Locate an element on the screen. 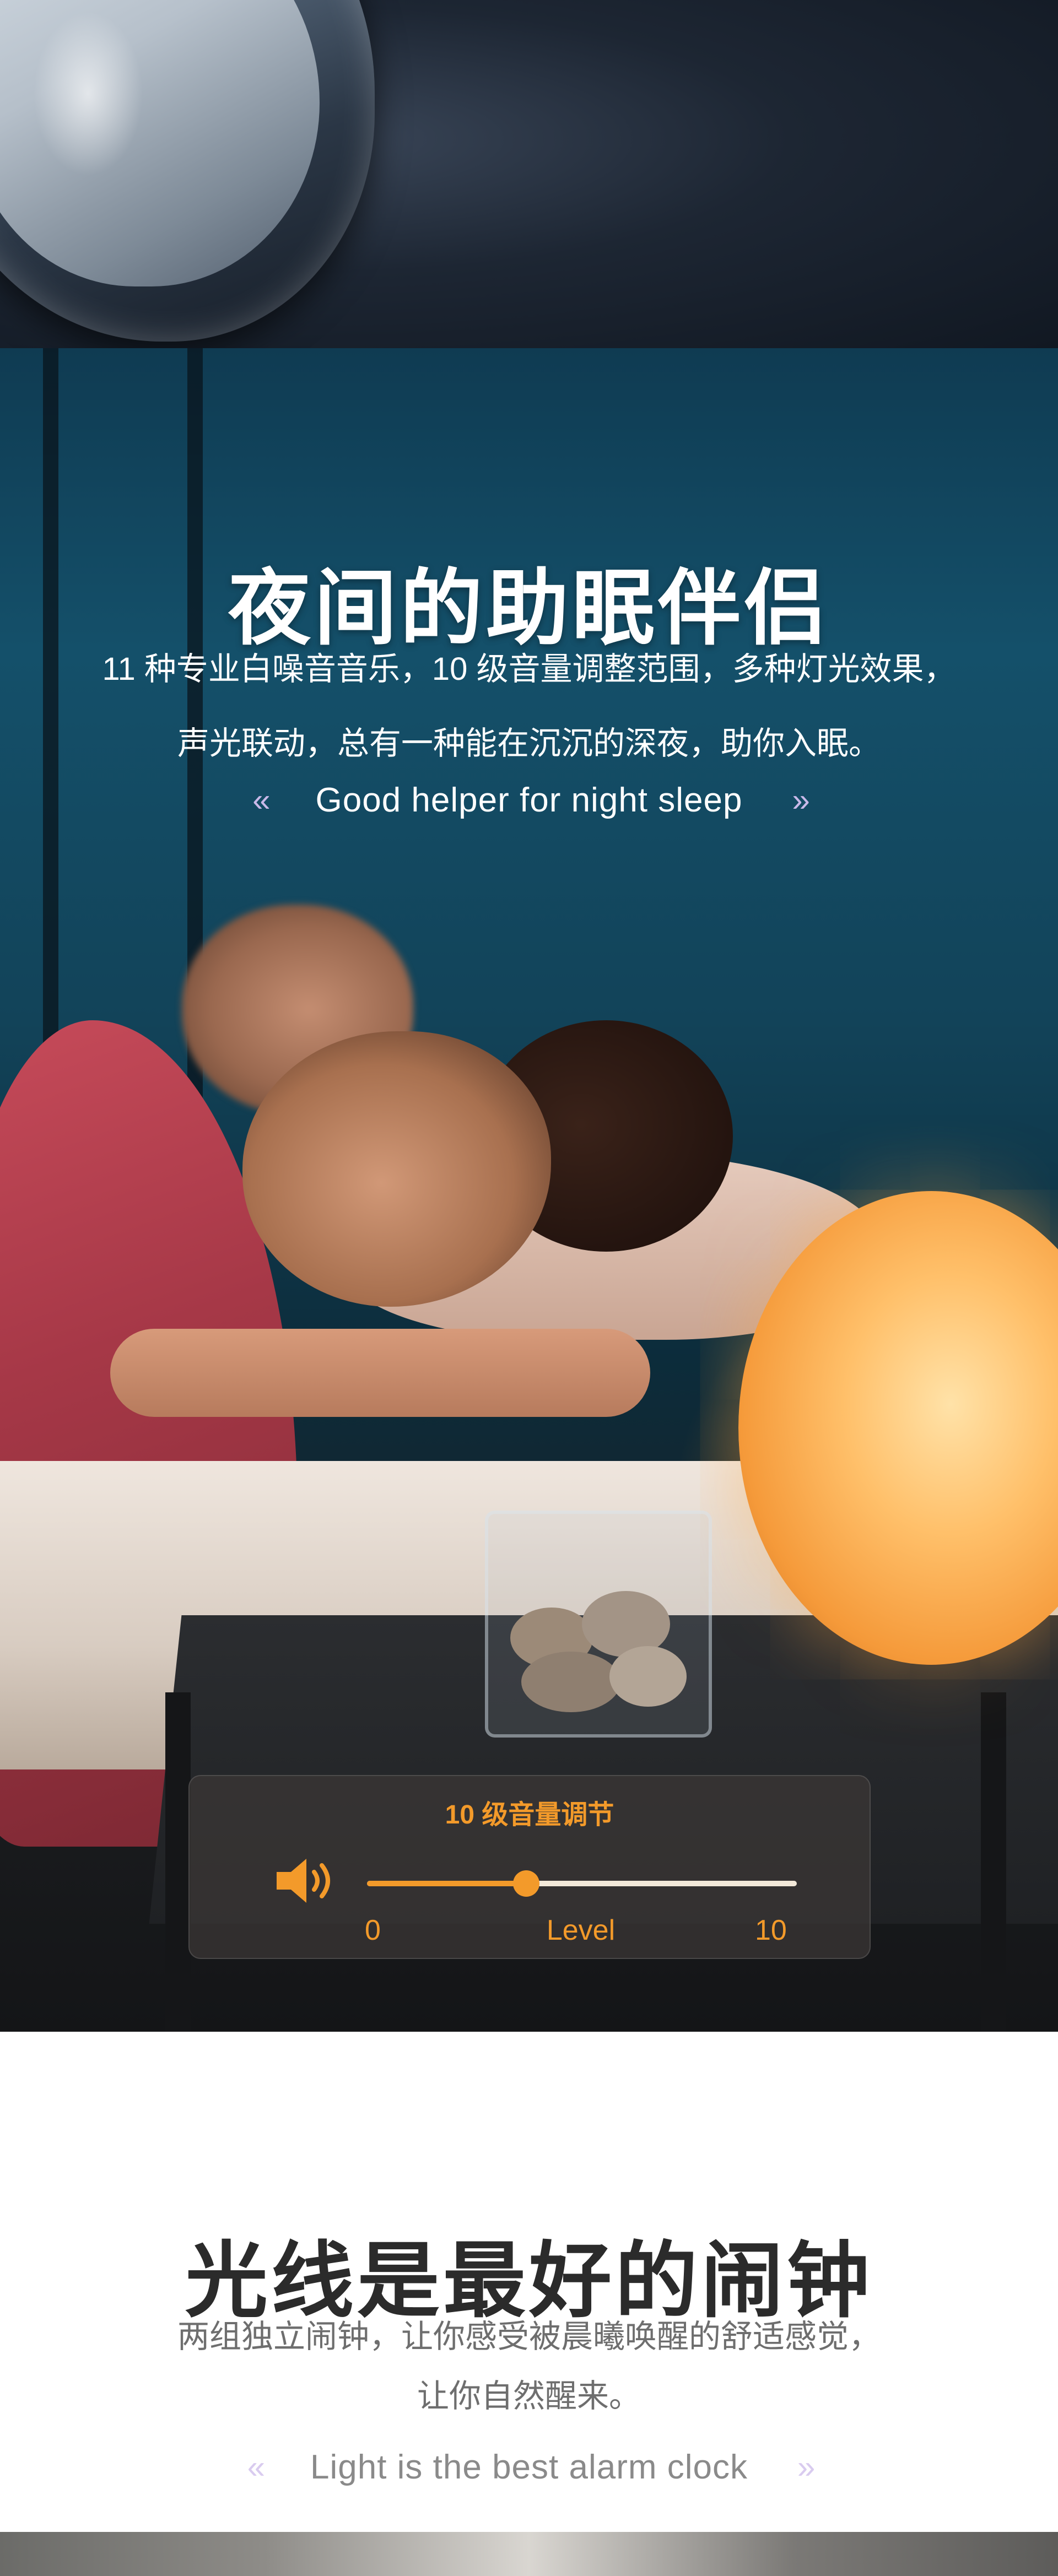 The height and width of the screenshot is (2576, 1058). night-section-subtitle-row: « Good helper for night sleep » is located at coordinates (529, 800).